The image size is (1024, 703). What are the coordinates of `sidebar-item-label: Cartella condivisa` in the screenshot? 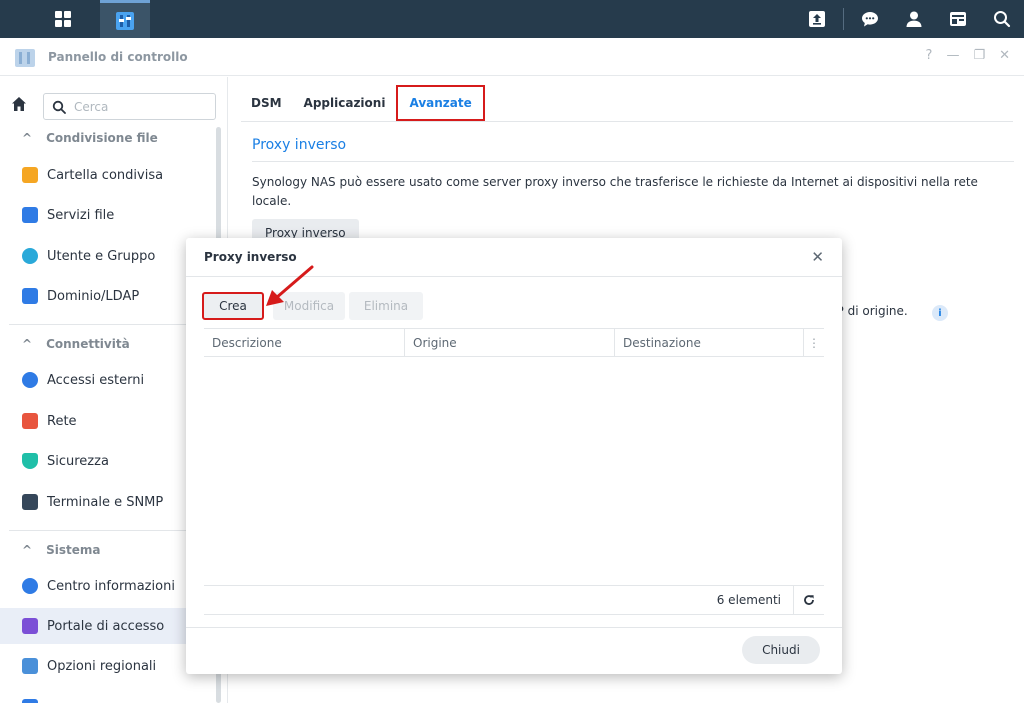 It's located at (105, 175).